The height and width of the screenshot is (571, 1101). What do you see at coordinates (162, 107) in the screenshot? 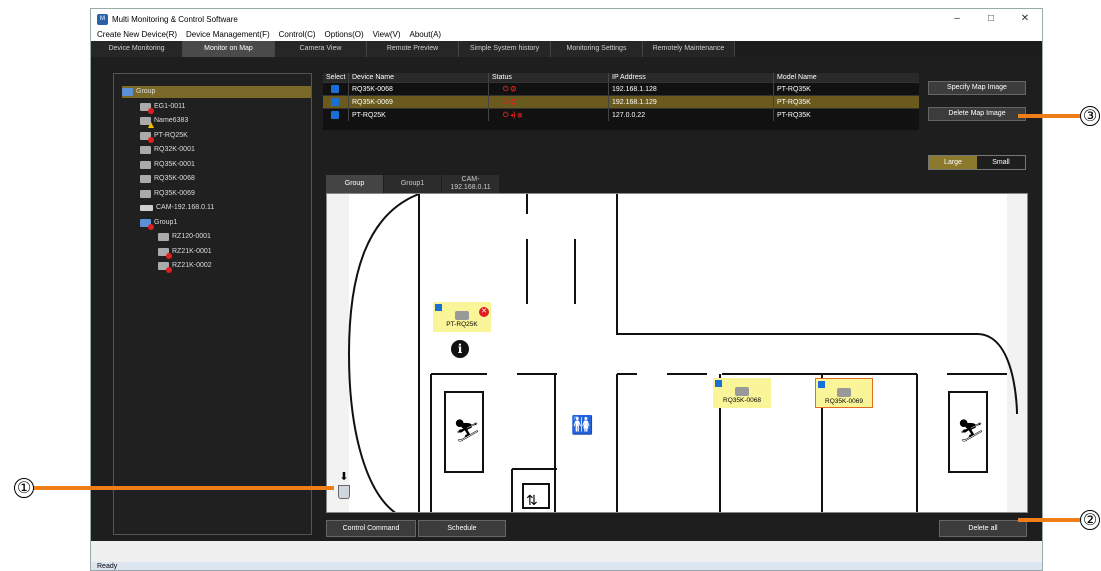
I see `tree-item: EG1-0011` at bounding box center [162, 107].